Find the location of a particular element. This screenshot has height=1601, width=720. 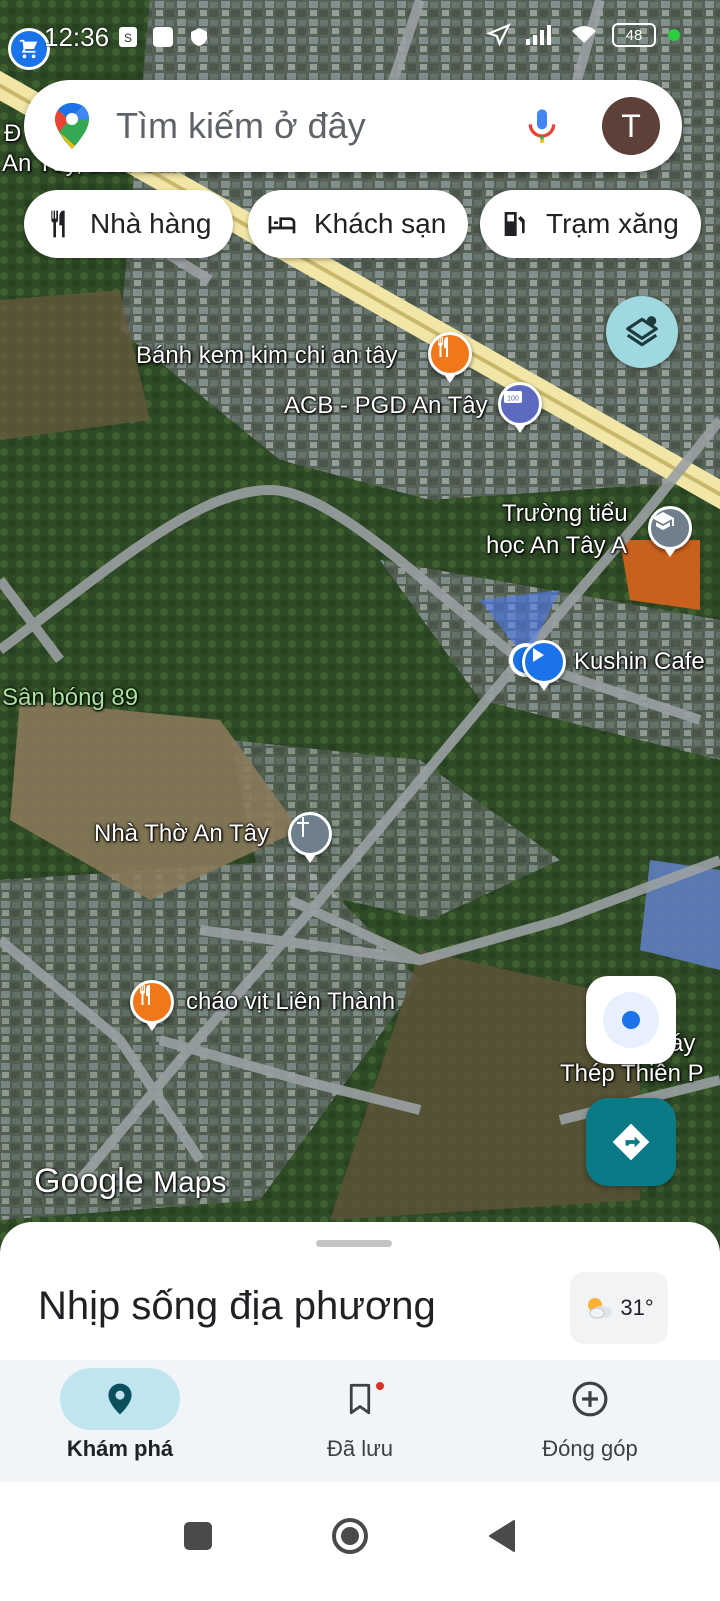

my-location-button is located at coordinates (631, 1020).